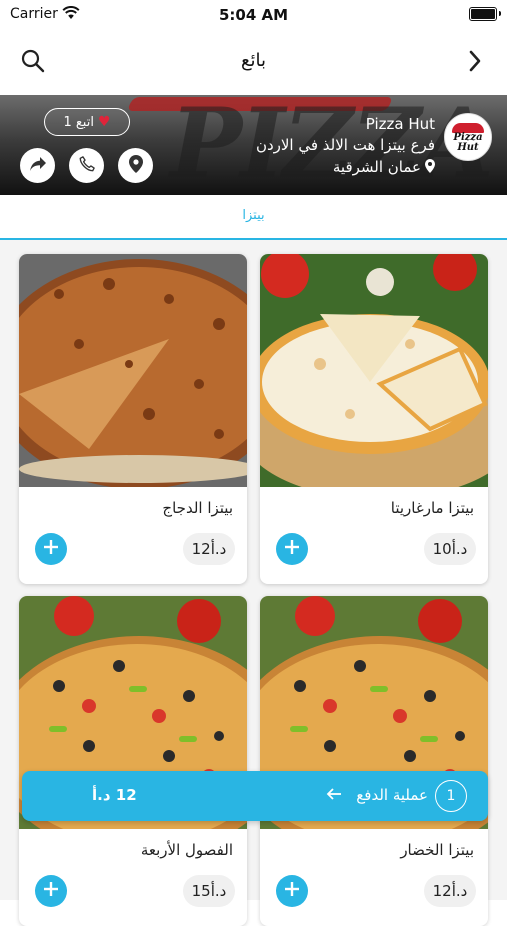 Image resolution: width=507 pixels, height=926 pixels. What do you see at coordinates (255, 796) in the screenshot?
I see `checkout-bar: 1 عملية الدفع 12 د.أ` at bounding box center [255, 796].